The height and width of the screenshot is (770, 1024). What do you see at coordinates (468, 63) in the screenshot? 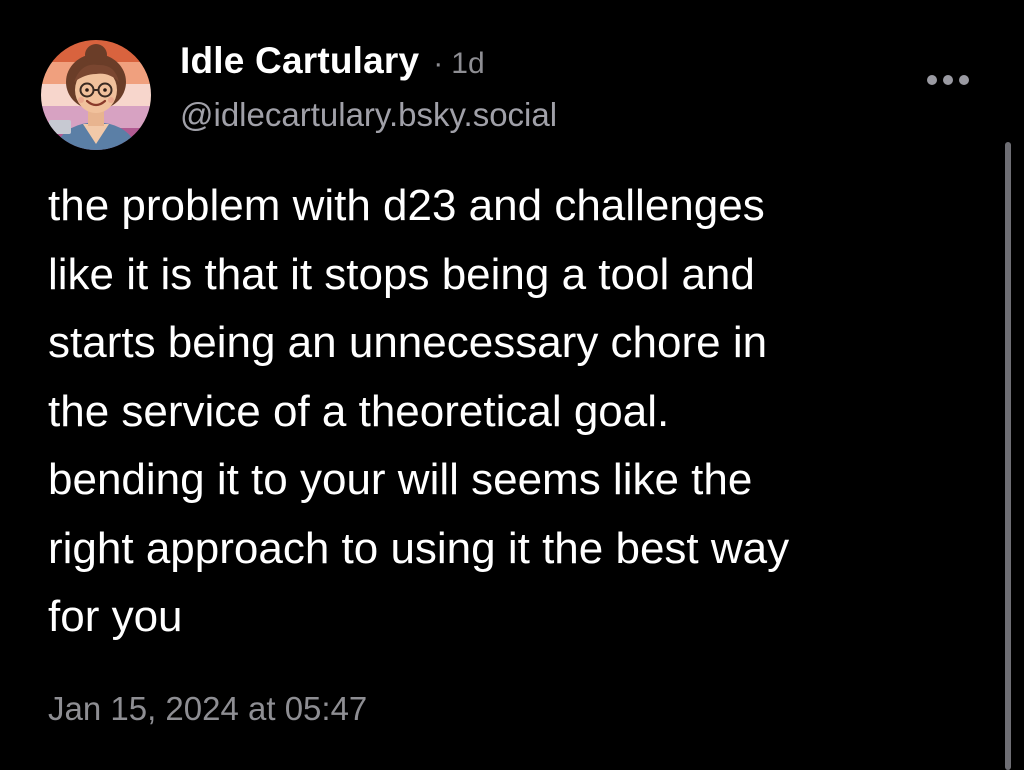
I see `relative-time: 1d` at bounding box center [468, 63].